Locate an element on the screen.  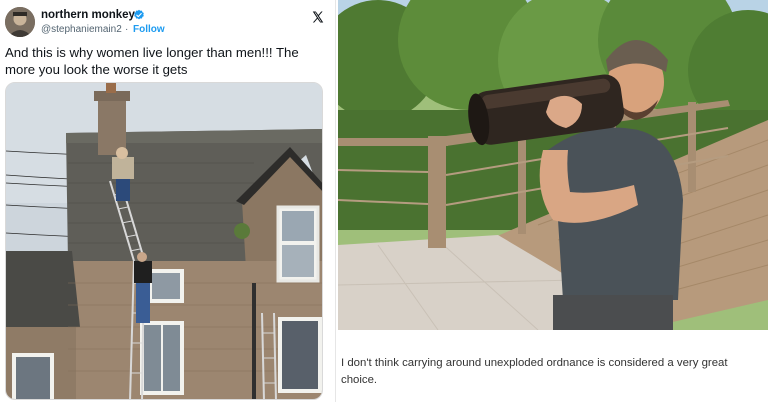
author-name: northern monkey is located at coordinates (88, 15).